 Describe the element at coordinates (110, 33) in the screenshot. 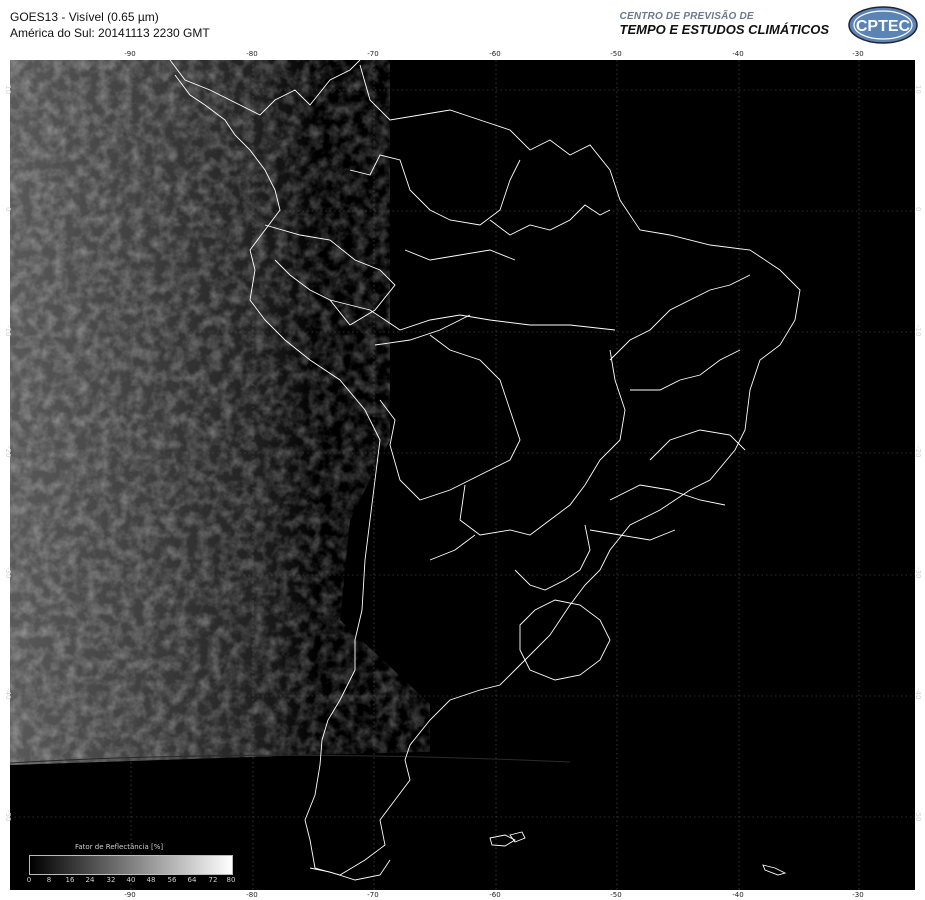

I see `region-date-title: América do Sul: 20141113 2230 GMT` at that location.